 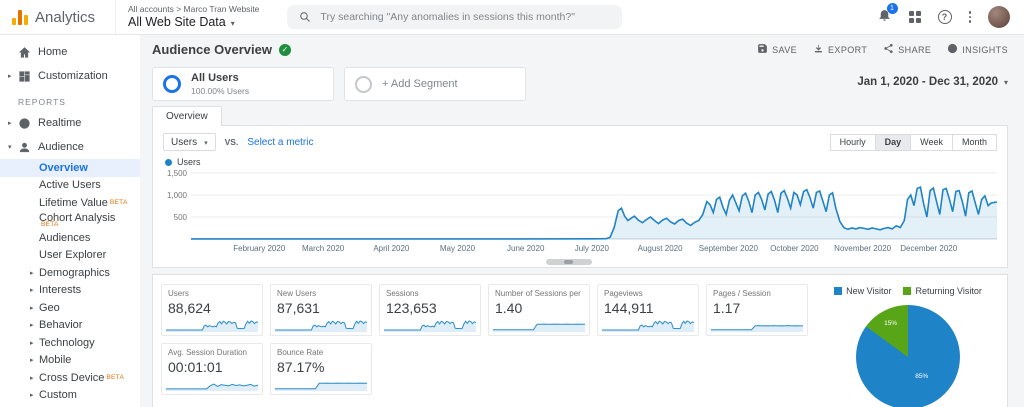 I want to click on date-range-text: Jan 1, 2020 - Dec 31, 2020, so click(x=927, y=82).